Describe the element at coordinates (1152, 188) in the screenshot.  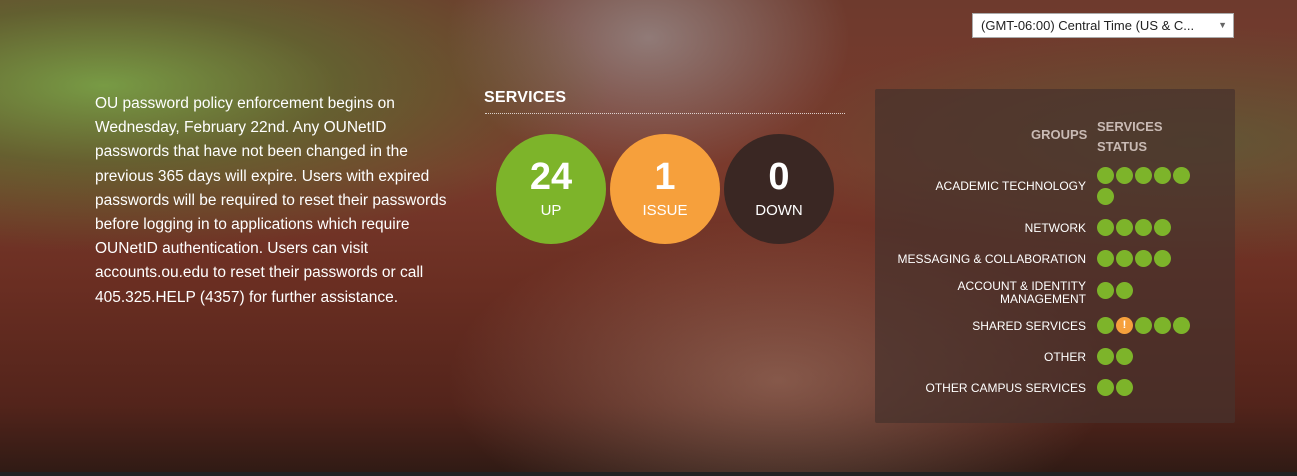
I see `group-status-academic-technology` at that location.